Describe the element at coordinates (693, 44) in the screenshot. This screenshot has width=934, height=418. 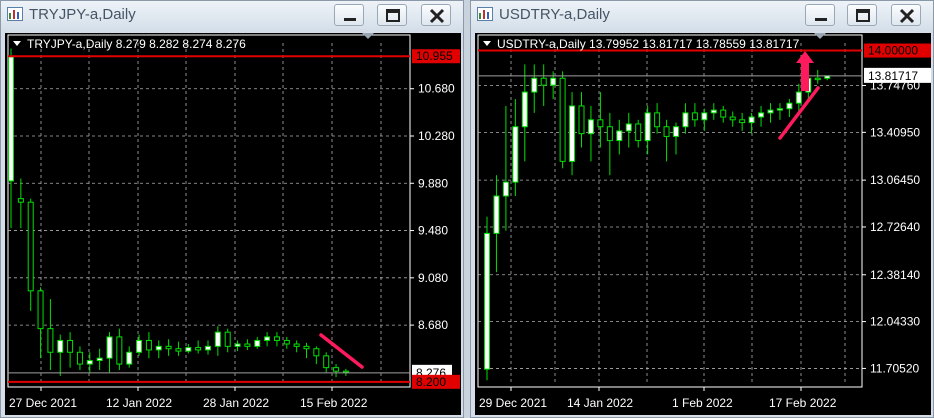
I see `chart-ohlc-values: 13.79952 13.81717 13.78559 13.81717` at that location.